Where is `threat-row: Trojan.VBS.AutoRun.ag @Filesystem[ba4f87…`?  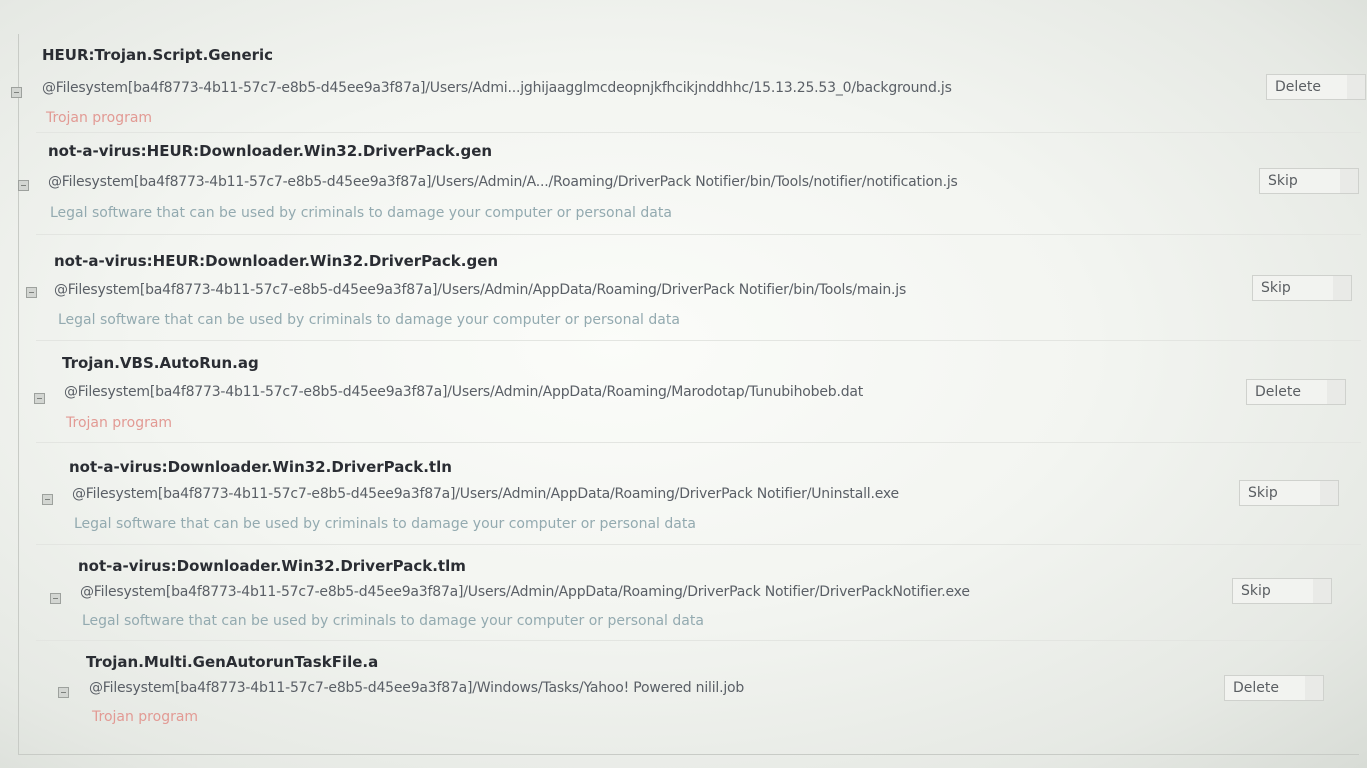 threat-row: Trojan.VBS.AutoRun.ag @Filesystem[ba4f87… is located at coordinates (683, 396).